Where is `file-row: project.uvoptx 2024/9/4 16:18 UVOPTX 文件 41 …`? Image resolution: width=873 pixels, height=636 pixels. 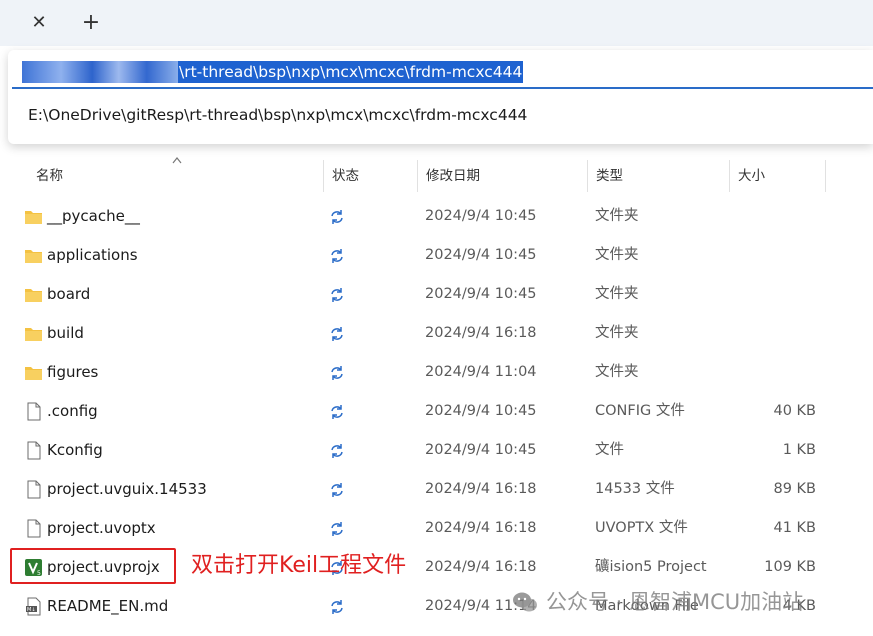 file-row: project.uvoptx 2024/9/4 16:18 UVOPTX 文件 41 … is located at coordinates (436, 528).